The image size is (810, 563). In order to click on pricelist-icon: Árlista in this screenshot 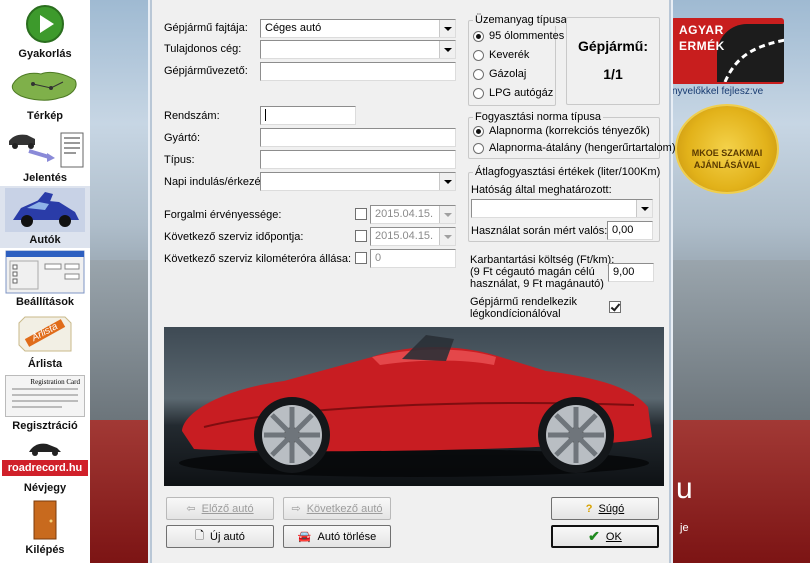, I will do `click(45, 334)`.